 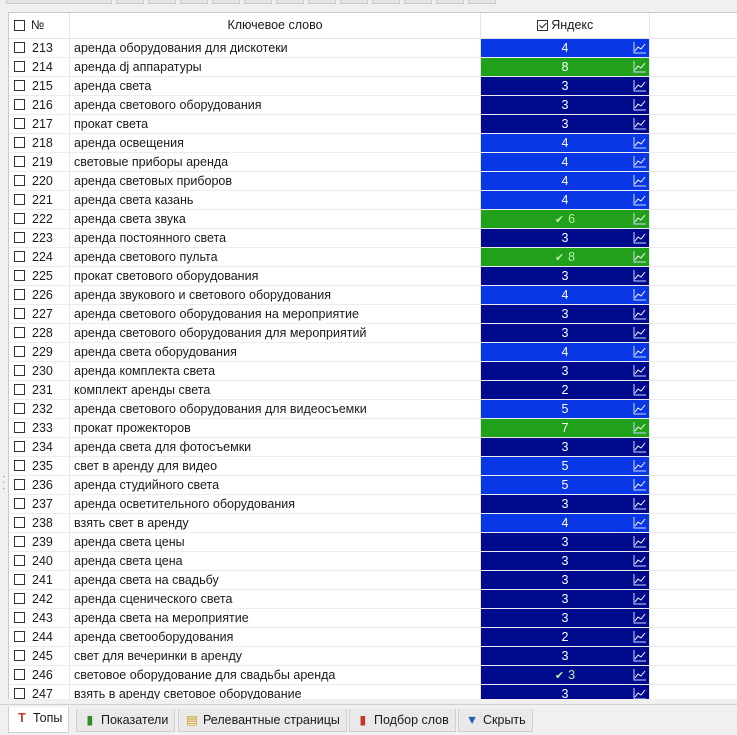 I want to click on table-row: 221 аренда света казань 4, so click(x=373, y=200).